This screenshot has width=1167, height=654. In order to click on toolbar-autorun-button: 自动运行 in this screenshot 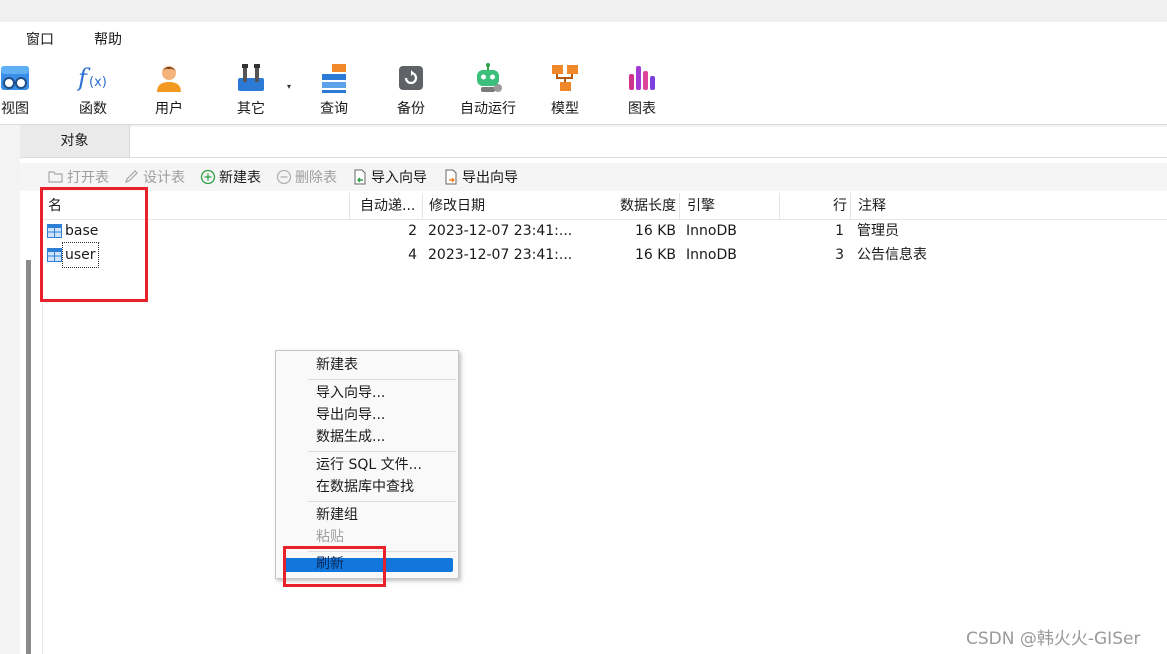, I will do `click(488, 91)`.